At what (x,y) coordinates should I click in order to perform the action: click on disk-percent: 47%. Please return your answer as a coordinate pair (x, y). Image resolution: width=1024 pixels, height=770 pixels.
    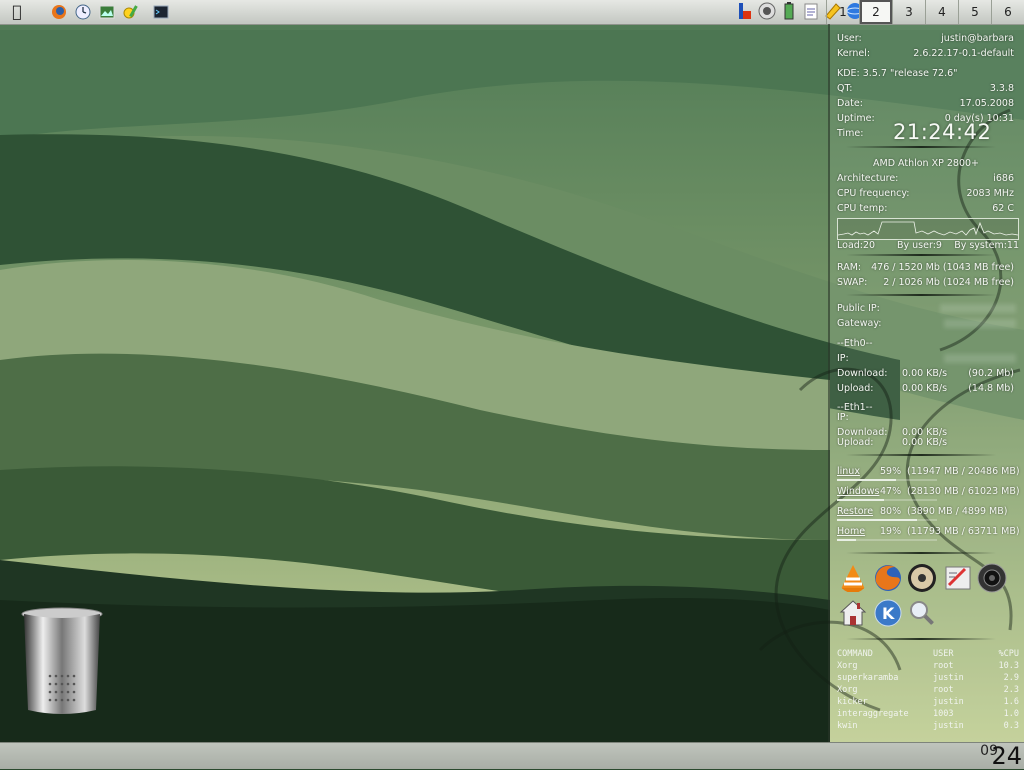
    Looking at the image, I should click on (891, 491).